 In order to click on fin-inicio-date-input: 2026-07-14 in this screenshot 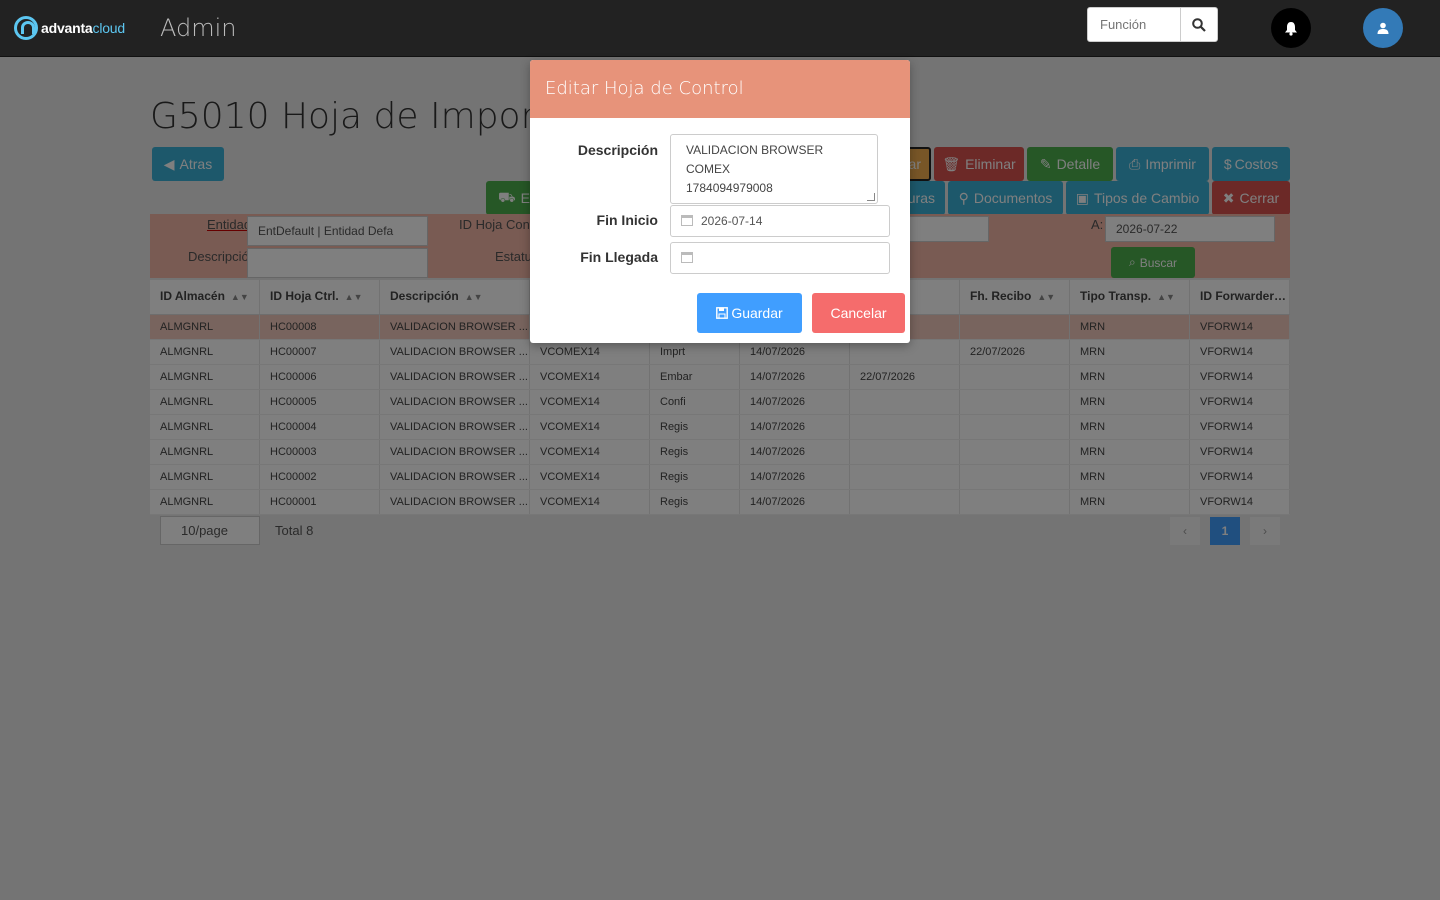, I will do `click(780, 221)`.